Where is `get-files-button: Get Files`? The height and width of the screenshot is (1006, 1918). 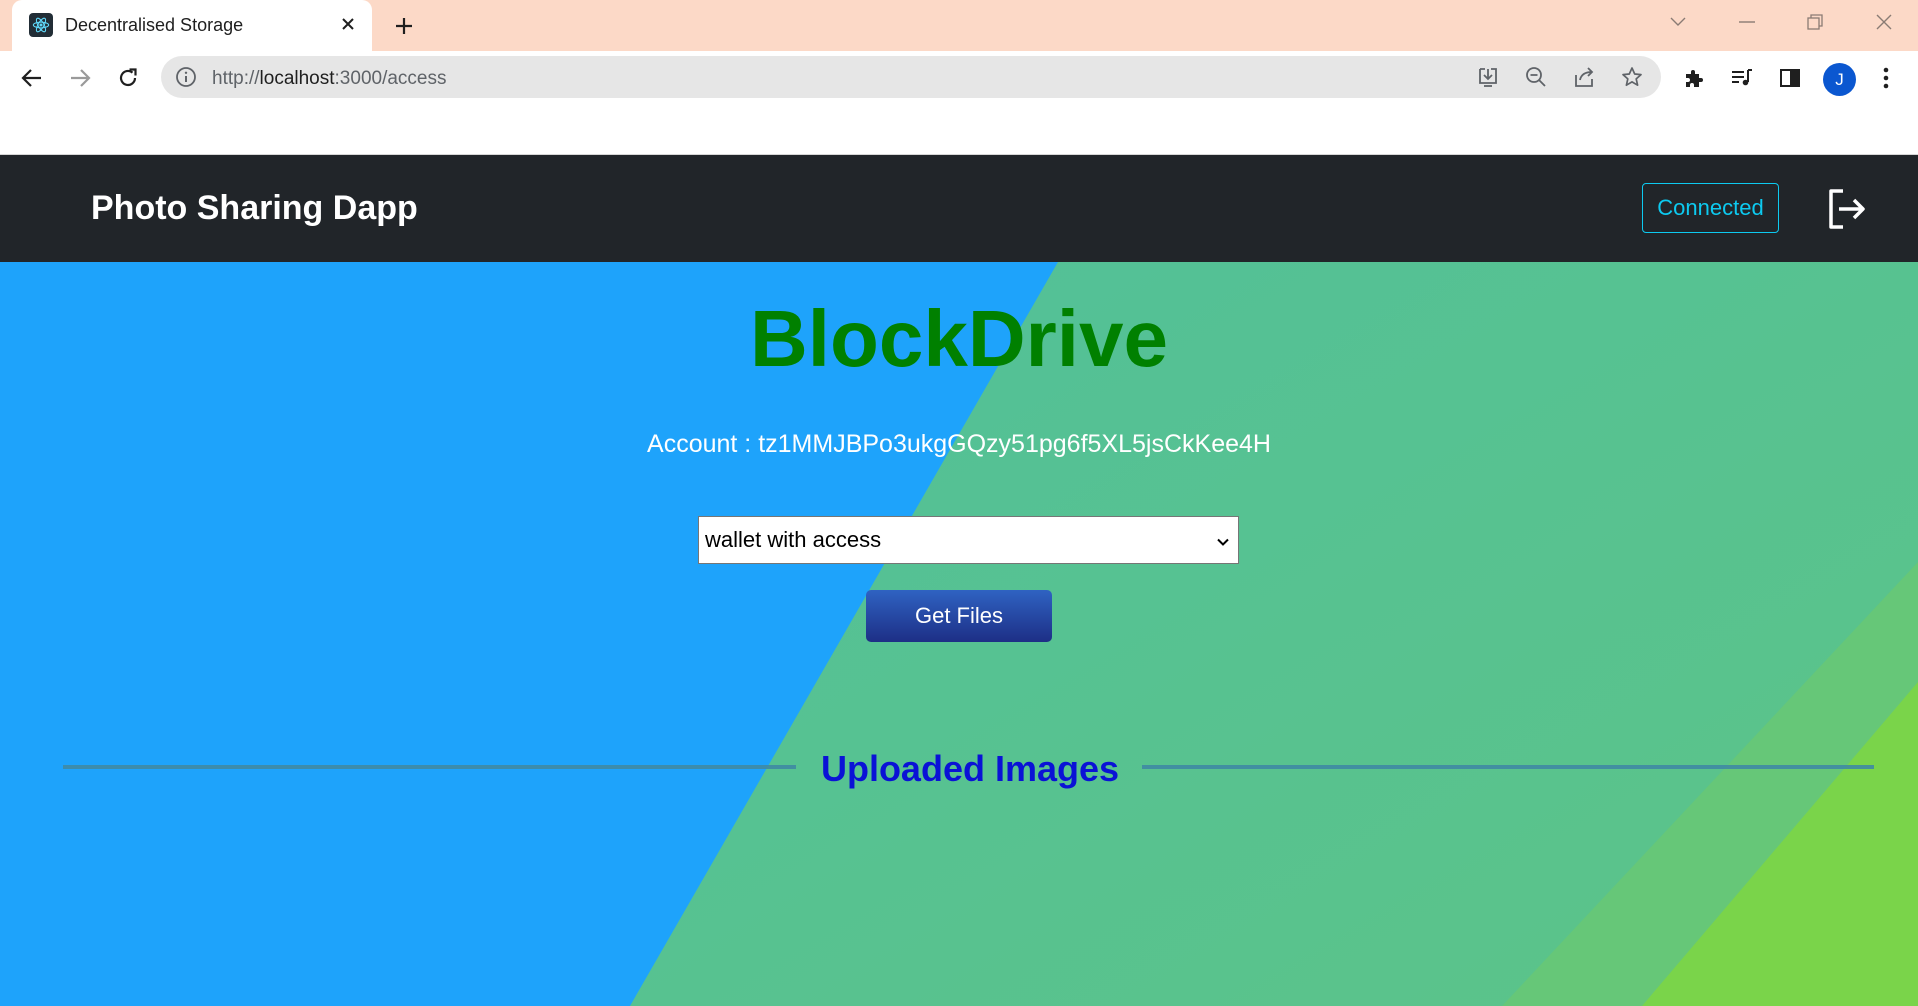 get-files-button: Get Files is located at coordinates (959, 616).